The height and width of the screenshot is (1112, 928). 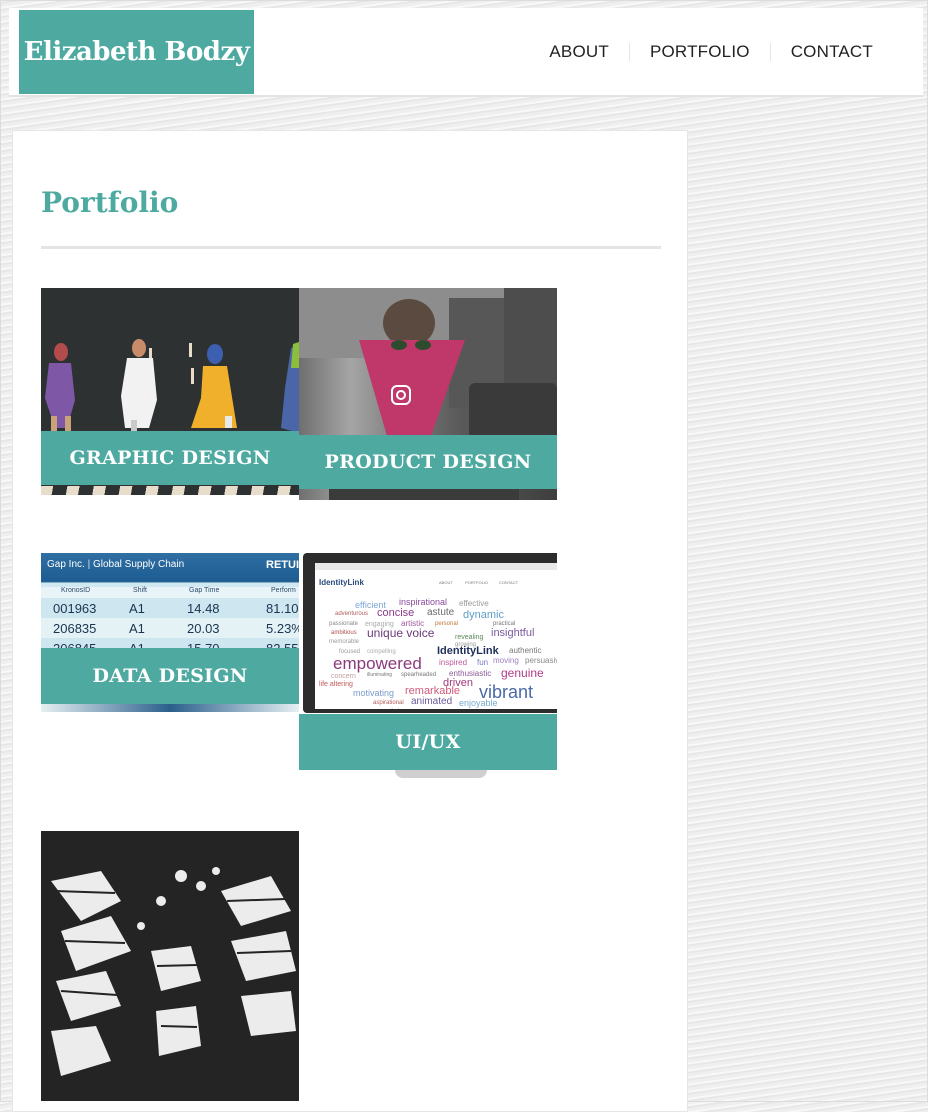 What do you see at coordinates (483, 662) in the screenshot?
I see `word-cloud-word: fun` at bounding box center [483, 662].